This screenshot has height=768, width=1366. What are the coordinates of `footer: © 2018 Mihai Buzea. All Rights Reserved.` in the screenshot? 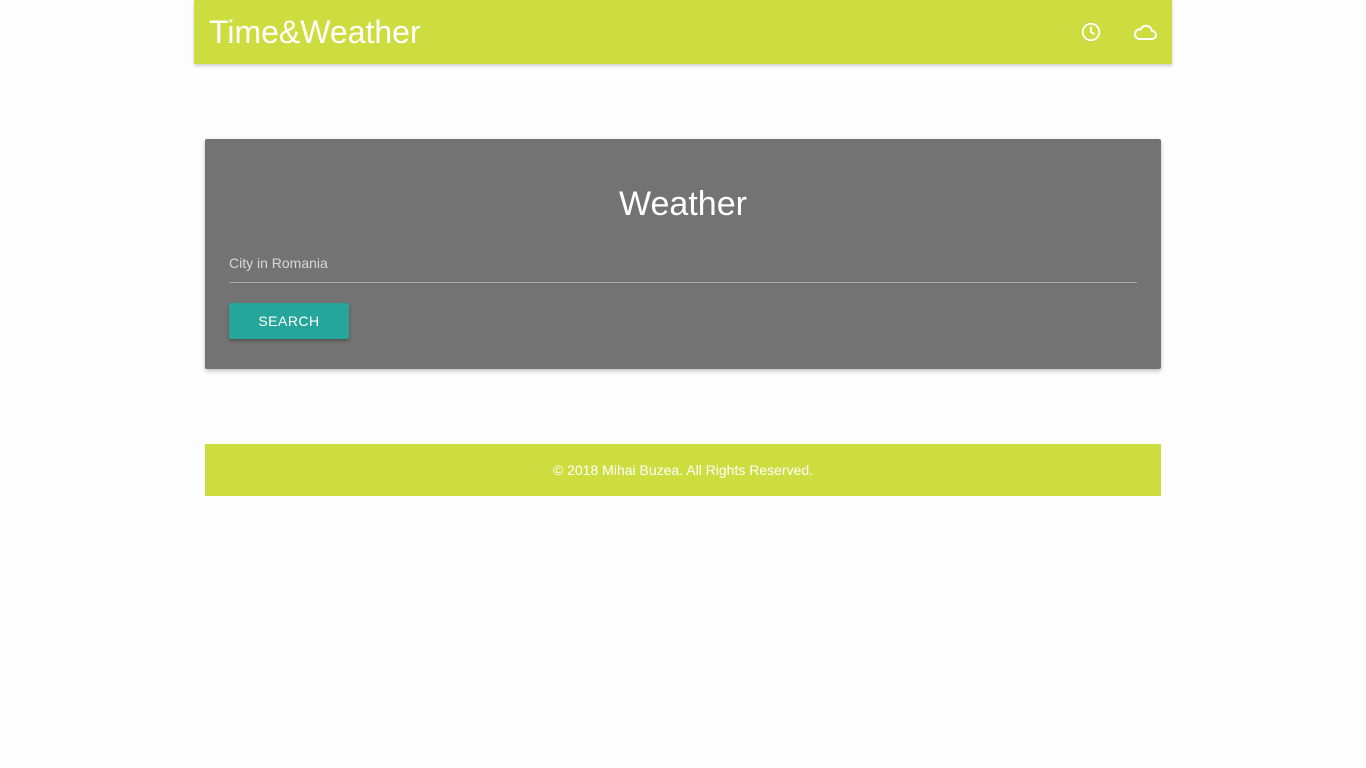 It's located at (683, 470).